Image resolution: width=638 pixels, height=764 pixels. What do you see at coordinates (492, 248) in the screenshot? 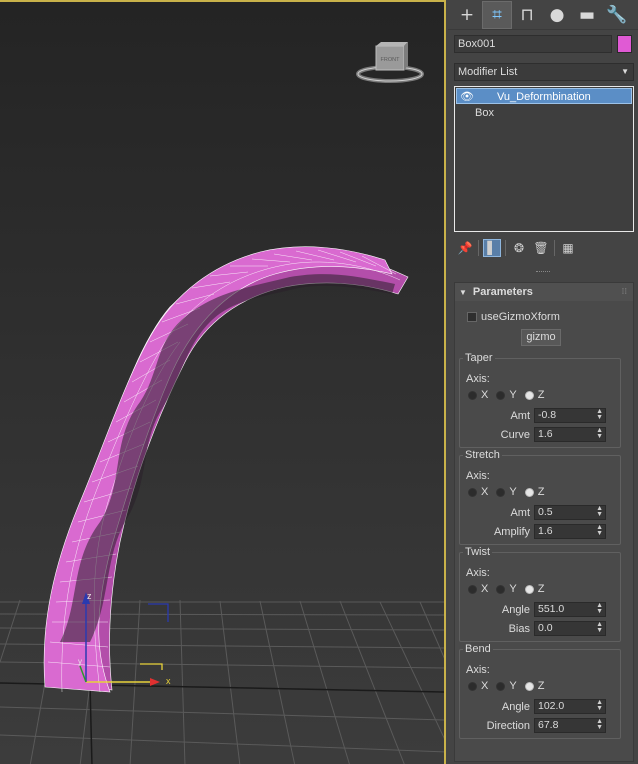
I see `show-end-result-icon: ▌` at bounding box center [492, 248].